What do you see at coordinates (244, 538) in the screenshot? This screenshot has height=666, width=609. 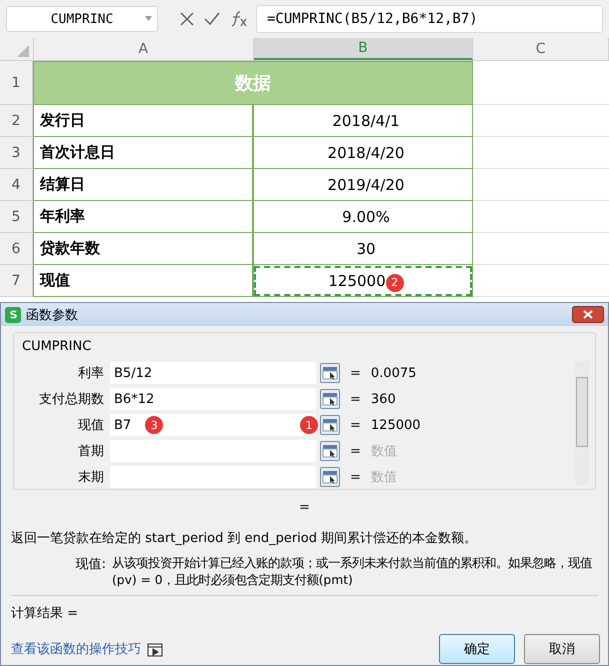 I see `function-description: 返回一笔贷款在给定的 start_period 到 end_period 期间累计偿还的本金数额。` at bounding box center [244, 538].